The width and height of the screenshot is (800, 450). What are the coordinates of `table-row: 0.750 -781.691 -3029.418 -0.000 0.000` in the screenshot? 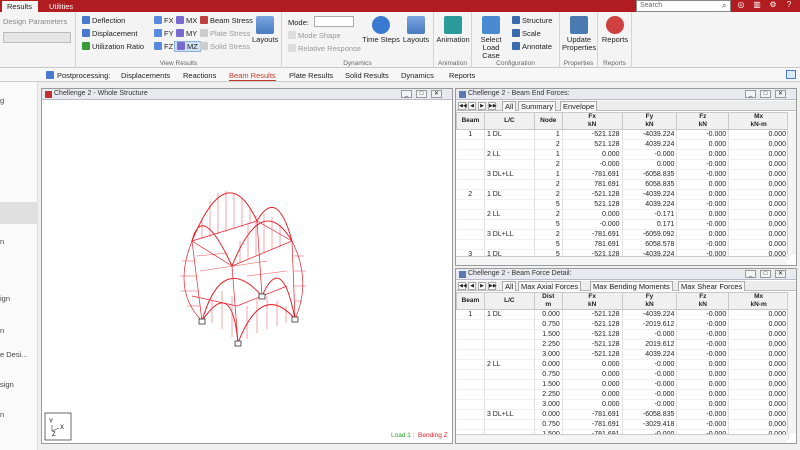 It's located at (622, 424).